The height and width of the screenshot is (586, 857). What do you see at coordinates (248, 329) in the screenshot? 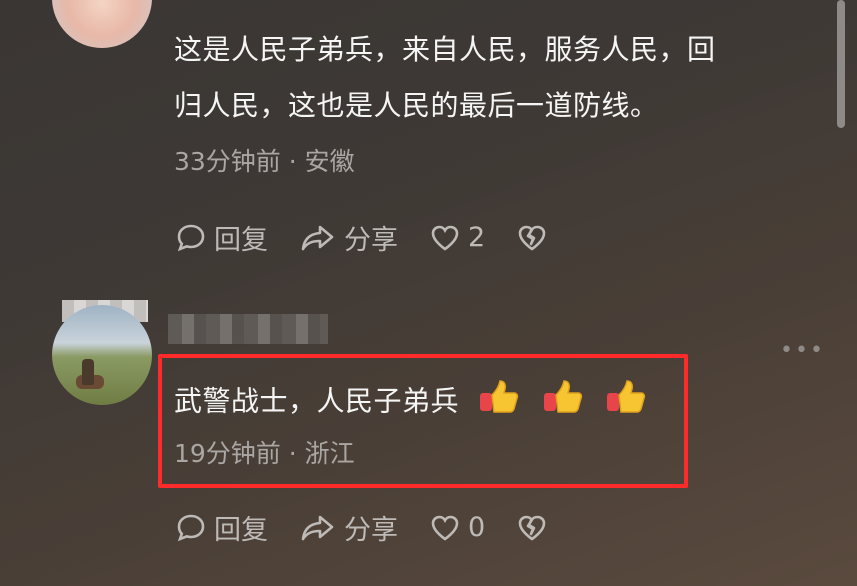
I see `blurred-username` at bounding box center [248, 329].